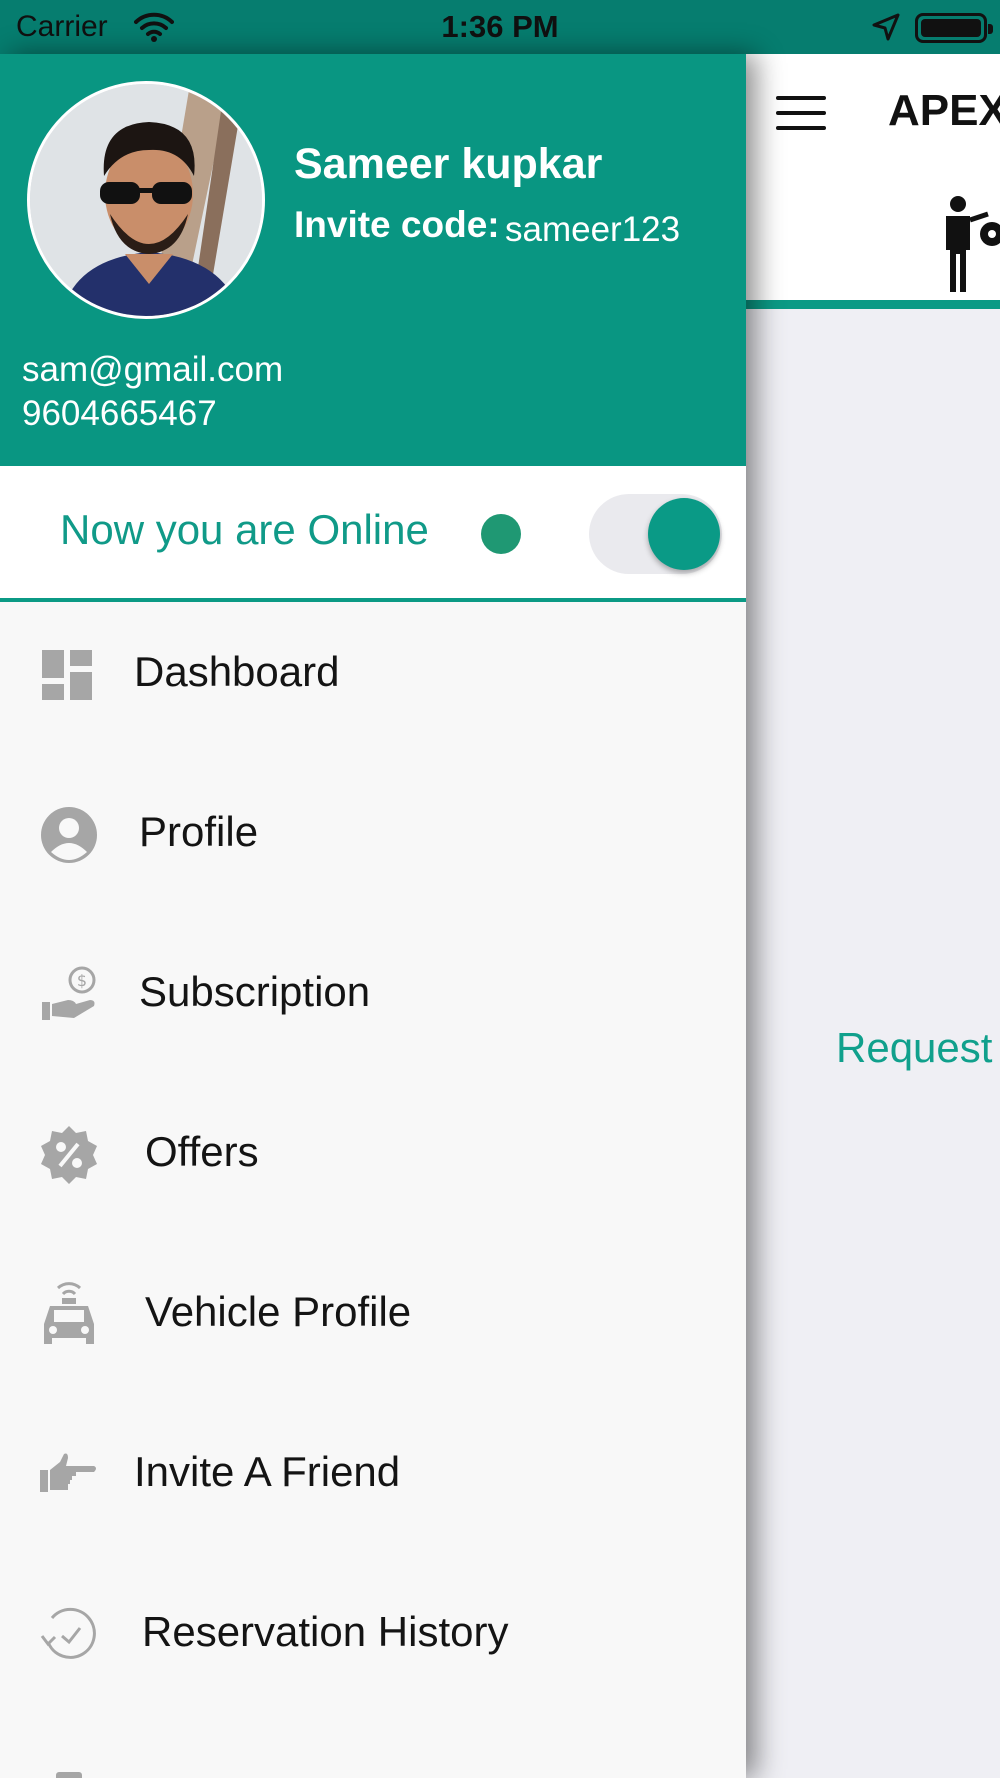  What do you see at coordinates (325, 1631) in the screenshot?
I see `menu-label-reservation-history: Reservation History` at bounding box center [325, 1631].